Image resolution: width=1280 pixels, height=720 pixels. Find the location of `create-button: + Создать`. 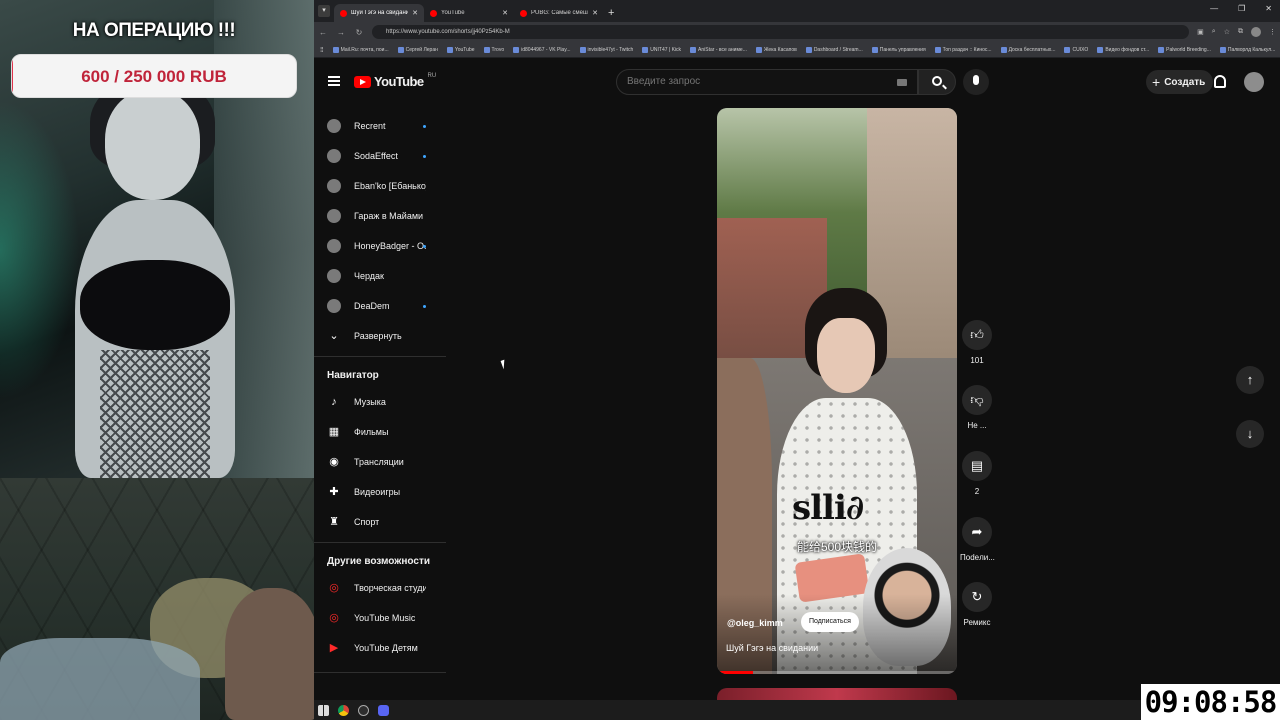

create-button: + Создать is located at coordinates (1180, 82).